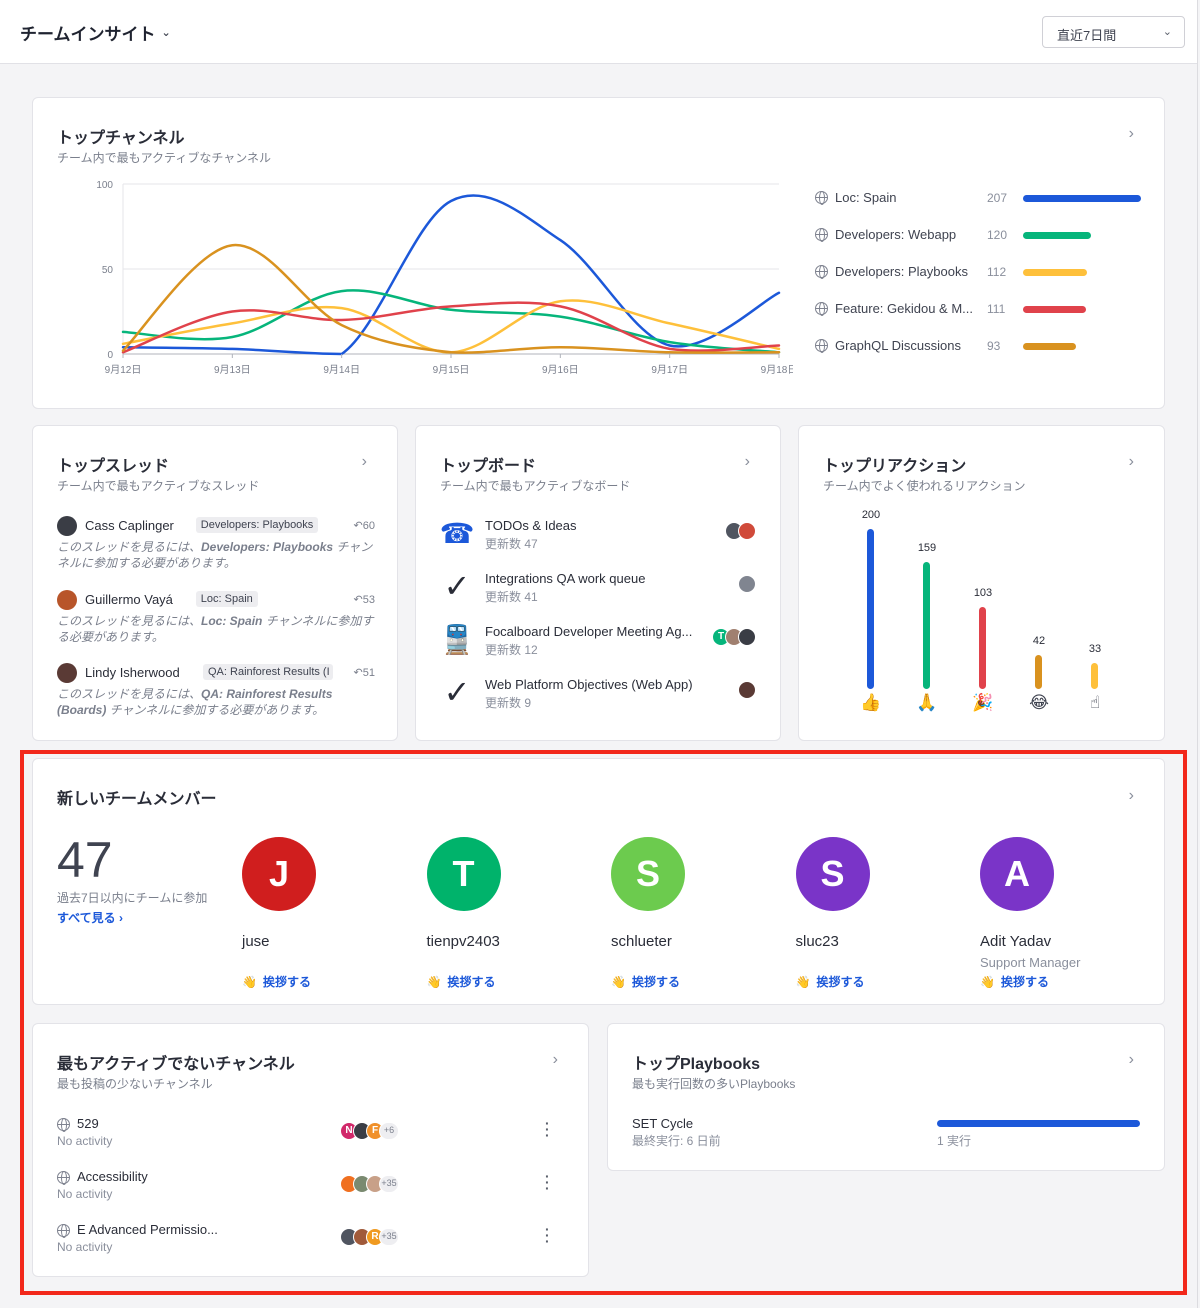 This screenshot has width=1200, height=1308. Describe the element at coordinates (389, 1184) in the screenshot. I see `member-overflow-count: +35` at that location.